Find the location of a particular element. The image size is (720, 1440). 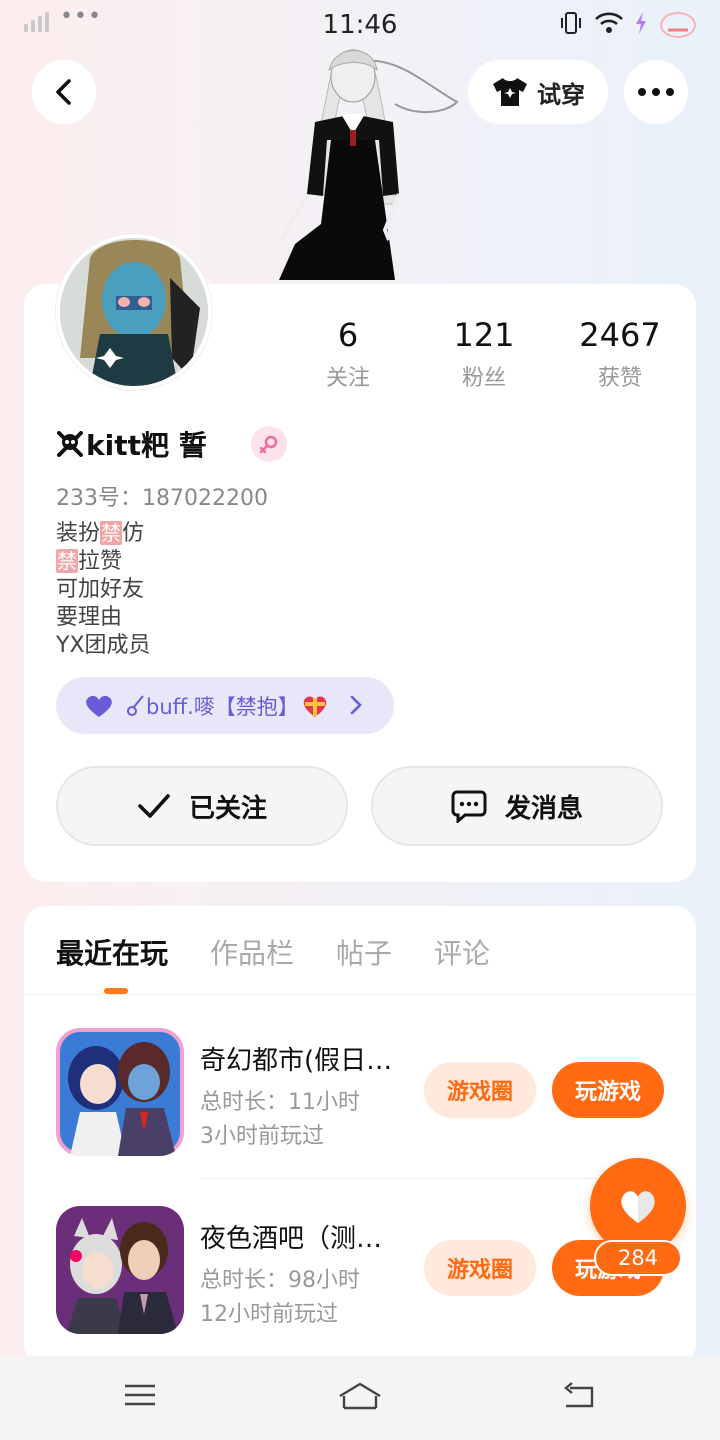

followed-button: 已关注 is located at coordinates (202, 806).